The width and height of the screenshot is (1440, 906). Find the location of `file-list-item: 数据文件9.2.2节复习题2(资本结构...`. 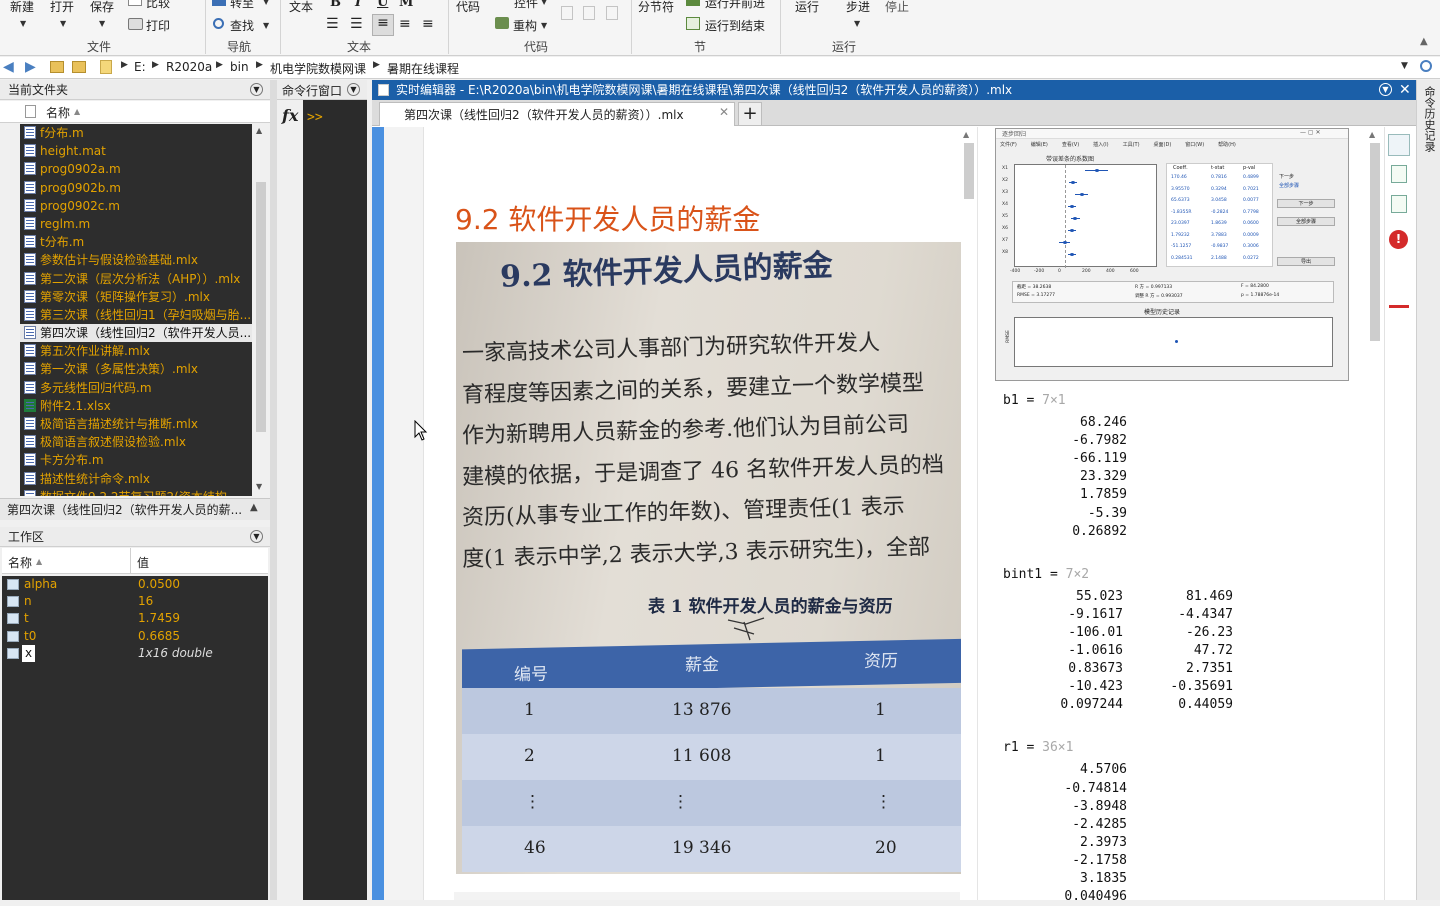

file-list-item: 数据文件9.2.2节复习题2(资本结构... is located at coordinates (136, 492).